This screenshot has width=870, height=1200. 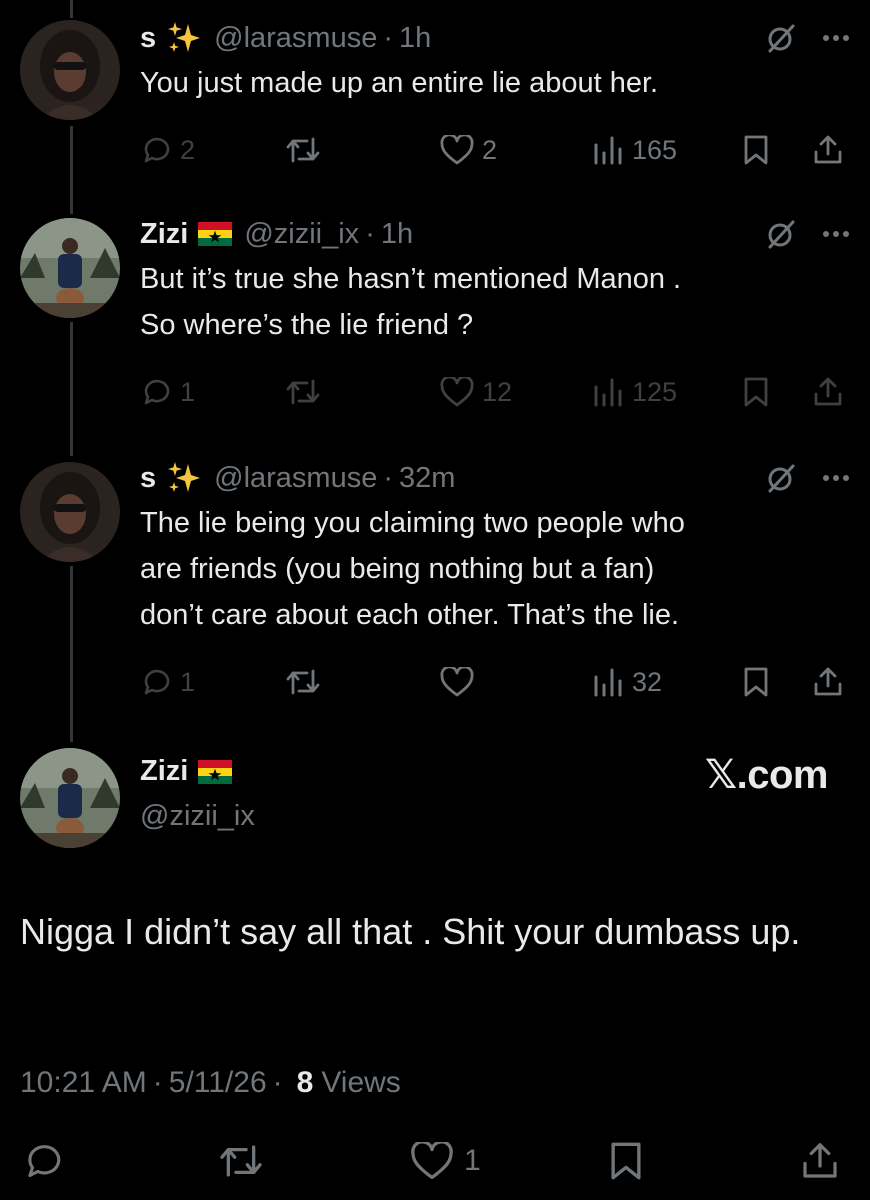 What do you see at coordinates (301, 234) in the screenshot?
I see `user-handle: @zizii_ix` at bounding box center [301, 234].